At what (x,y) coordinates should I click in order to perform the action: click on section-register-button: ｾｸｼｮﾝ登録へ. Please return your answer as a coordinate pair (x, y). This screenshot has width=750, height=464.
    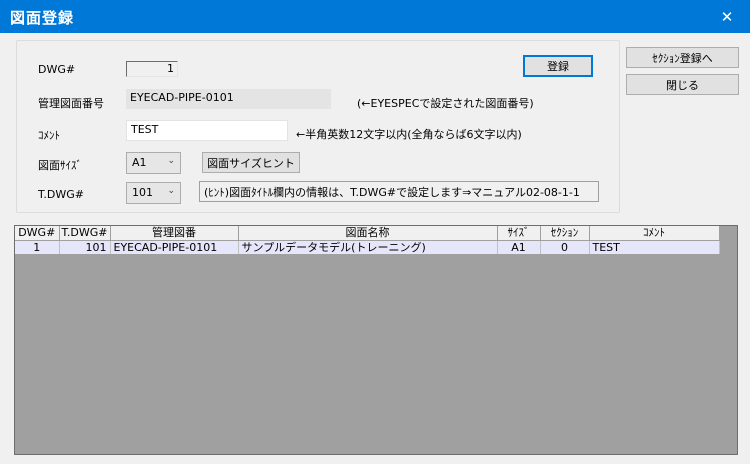
    Looking at the image, I should click on (682, 57).